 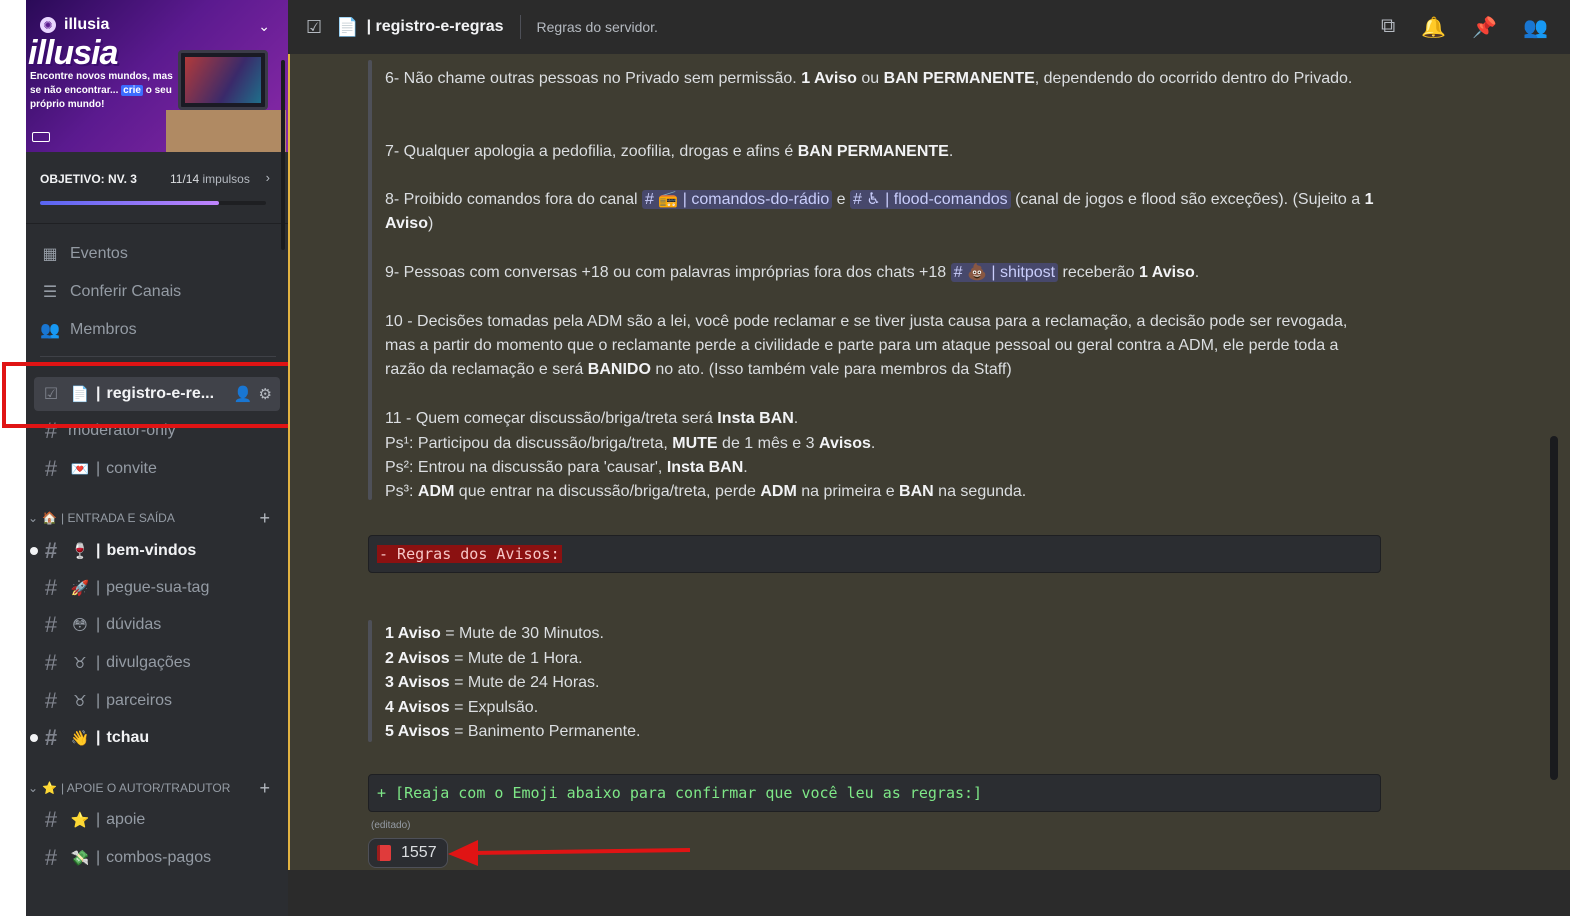 I want to click on annotation-highlight-box, so click(x=152, y=395).